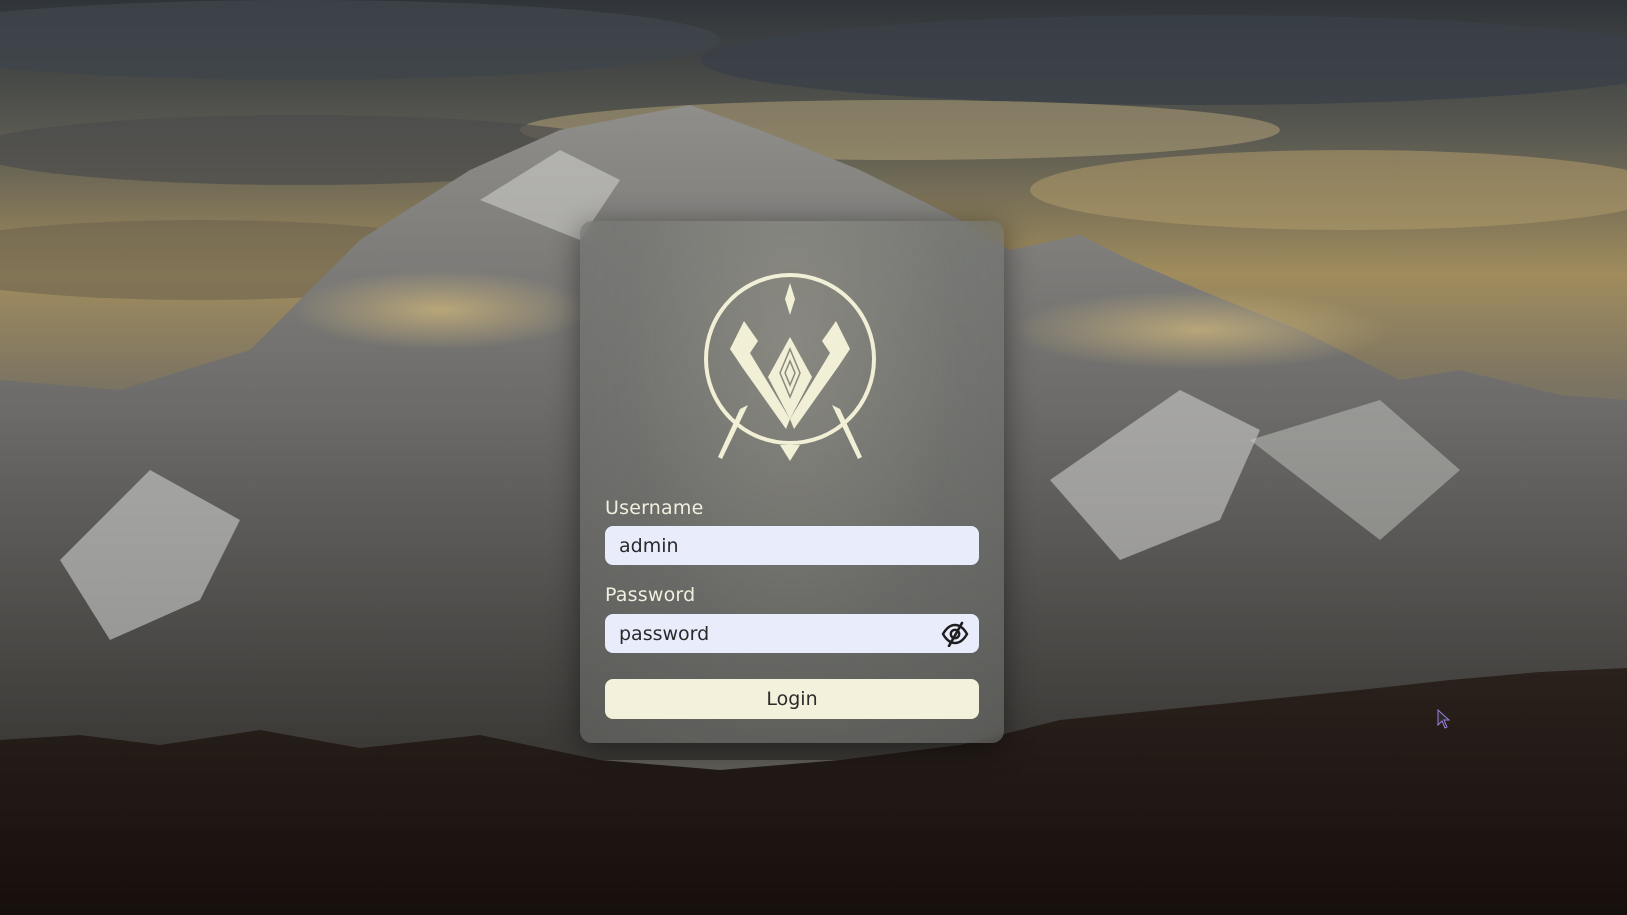  Describe the element at coordinates (792, 482) in the screenshot. I see `login-card: Username admin Password password Login` at that location.